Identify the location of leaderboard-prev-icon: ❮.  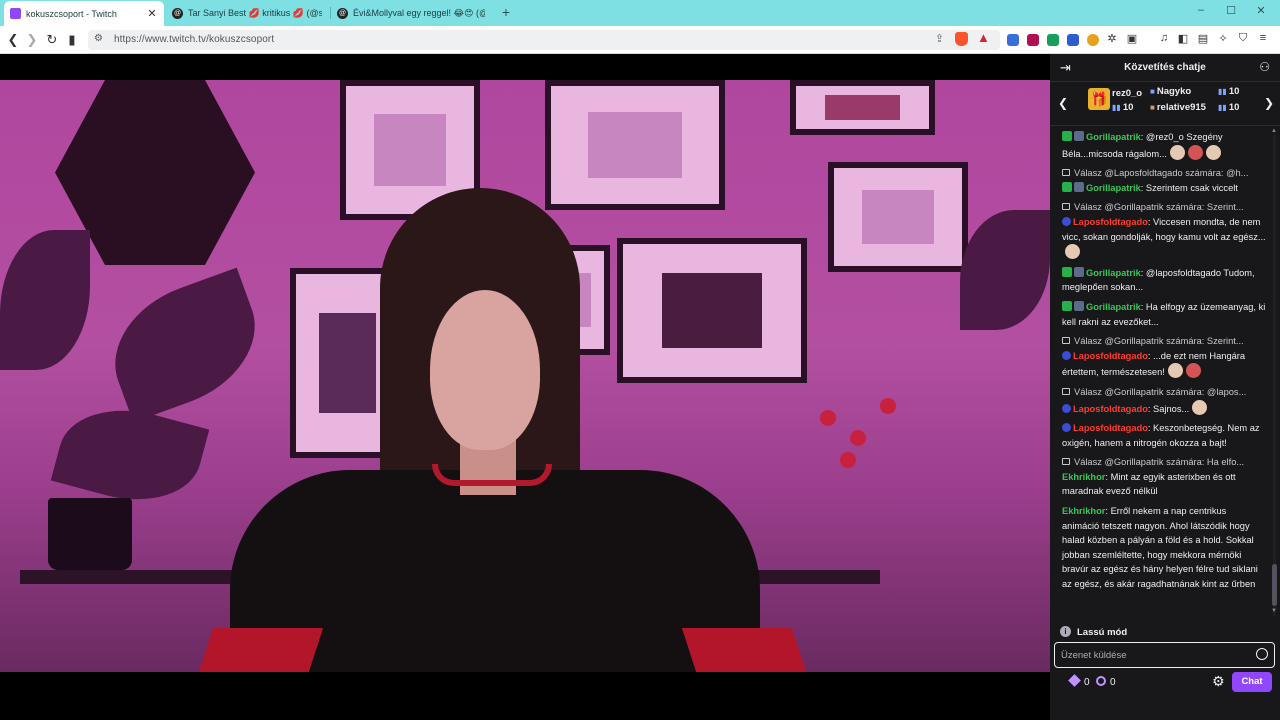
(1063, 103).